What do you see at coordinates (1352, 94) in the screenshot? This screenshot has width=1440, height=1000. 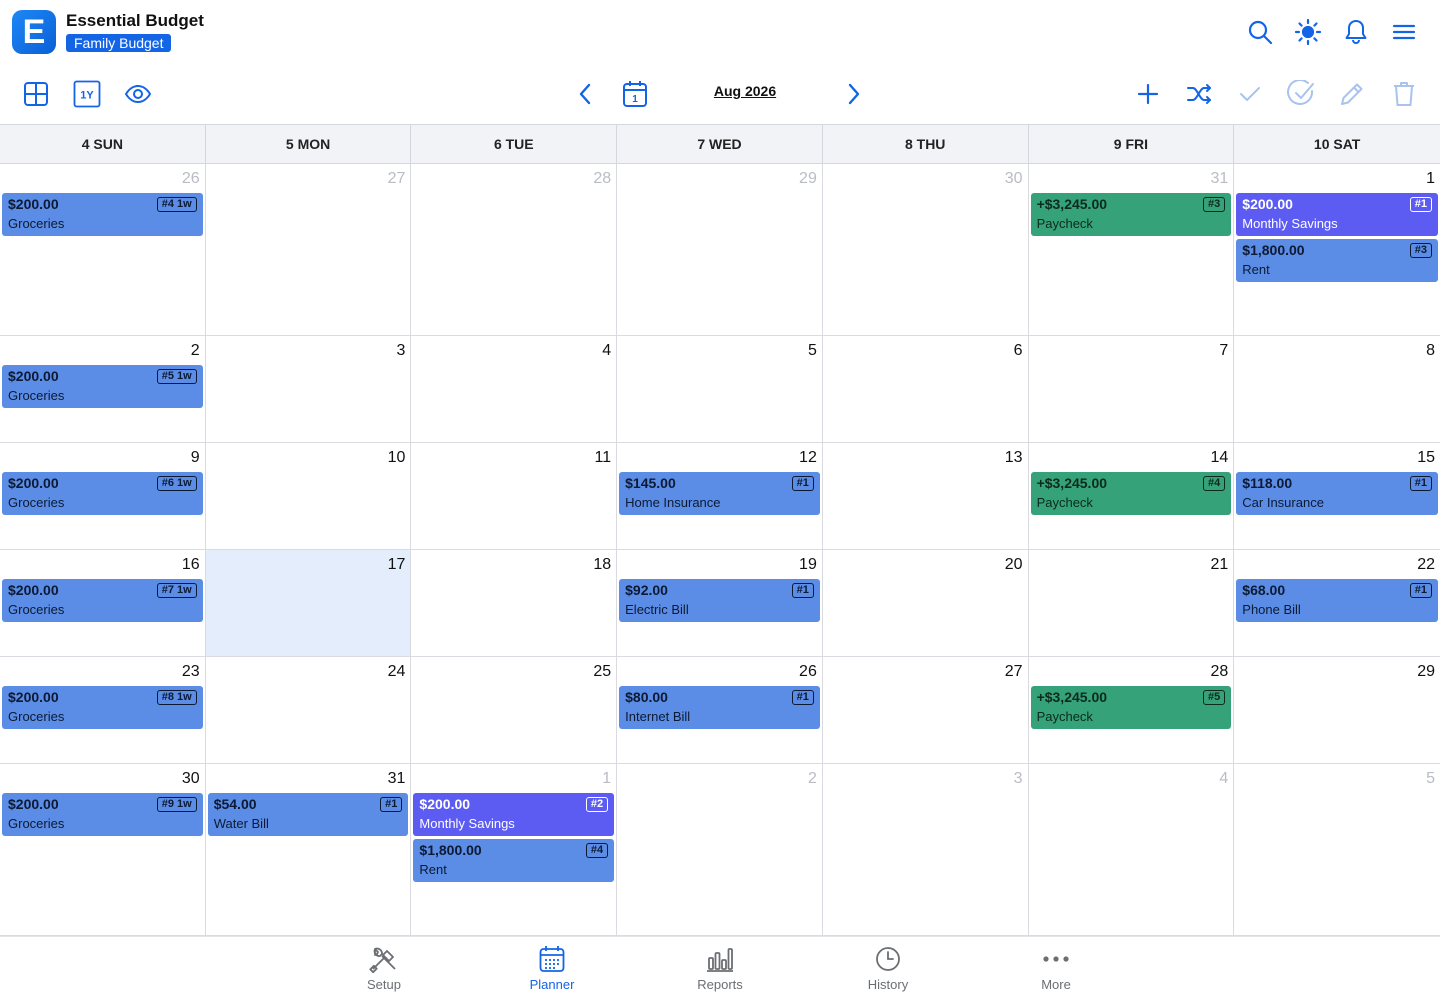 I see `edit-icon` at bounding box center [1352, 94].